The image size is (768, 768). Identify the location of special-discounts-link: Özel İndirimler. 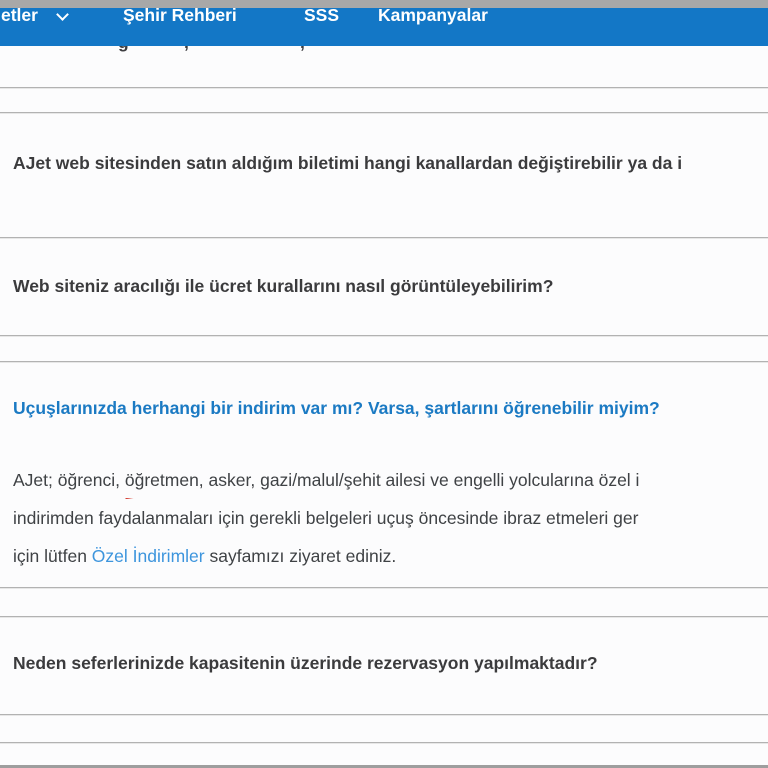
(148, 556).